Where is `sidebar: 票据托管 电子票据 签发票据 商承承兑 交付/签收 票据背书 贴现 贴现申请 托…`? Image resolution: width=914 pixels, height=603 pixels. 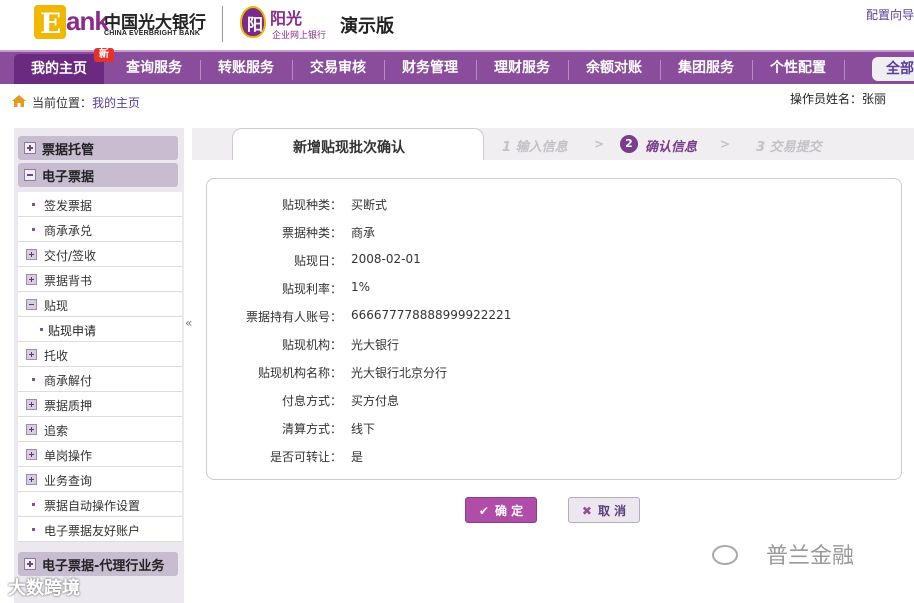
sidebar: 票据托管 电子票据 签发票据 商承承兑 交付/签收 票据背书 贴现 贴现申请 托… is located at coordinates (99, 365).